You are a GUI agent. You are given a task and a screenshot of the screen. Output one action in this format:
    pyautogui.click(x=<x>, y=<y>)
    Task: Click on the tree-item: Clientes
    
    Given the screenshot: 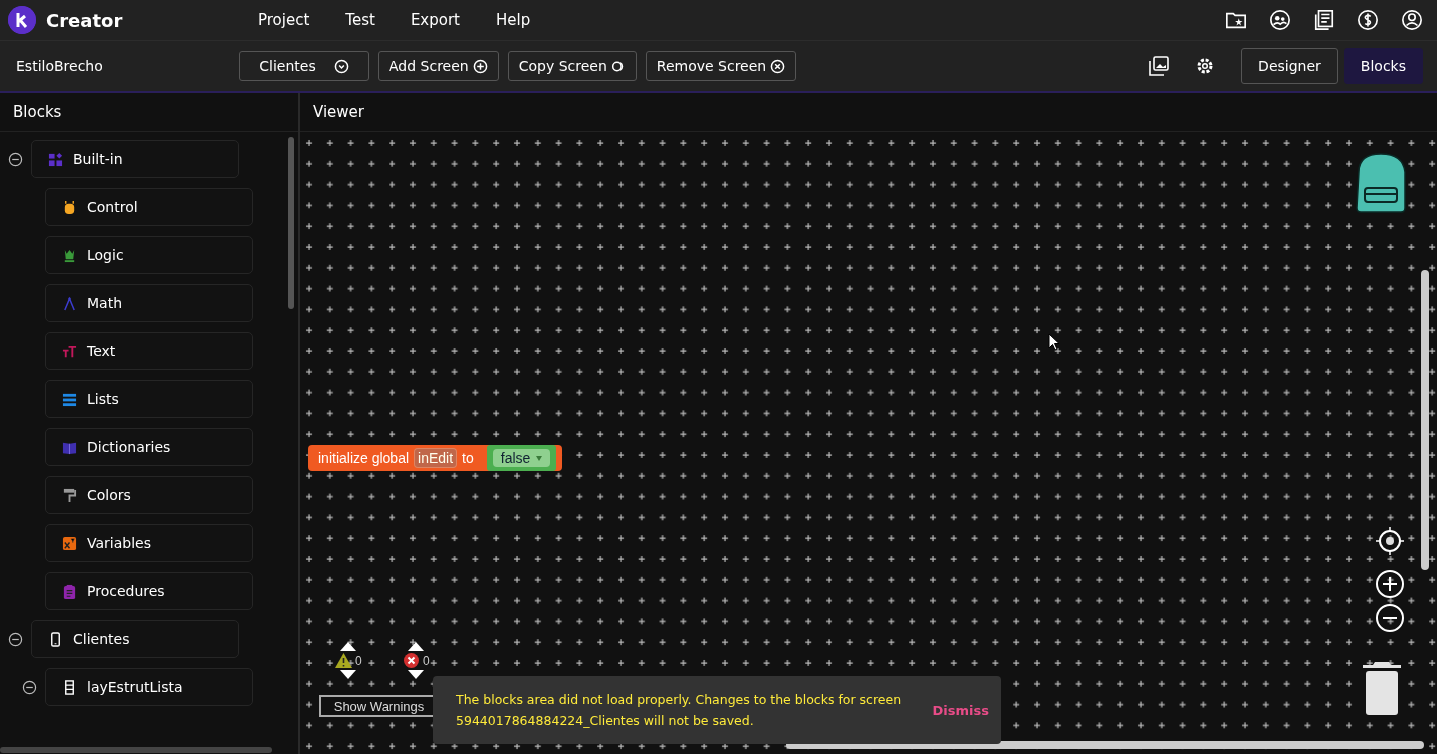 What is the action you would take?
    pyautogui.click(x=135, y=639)
    